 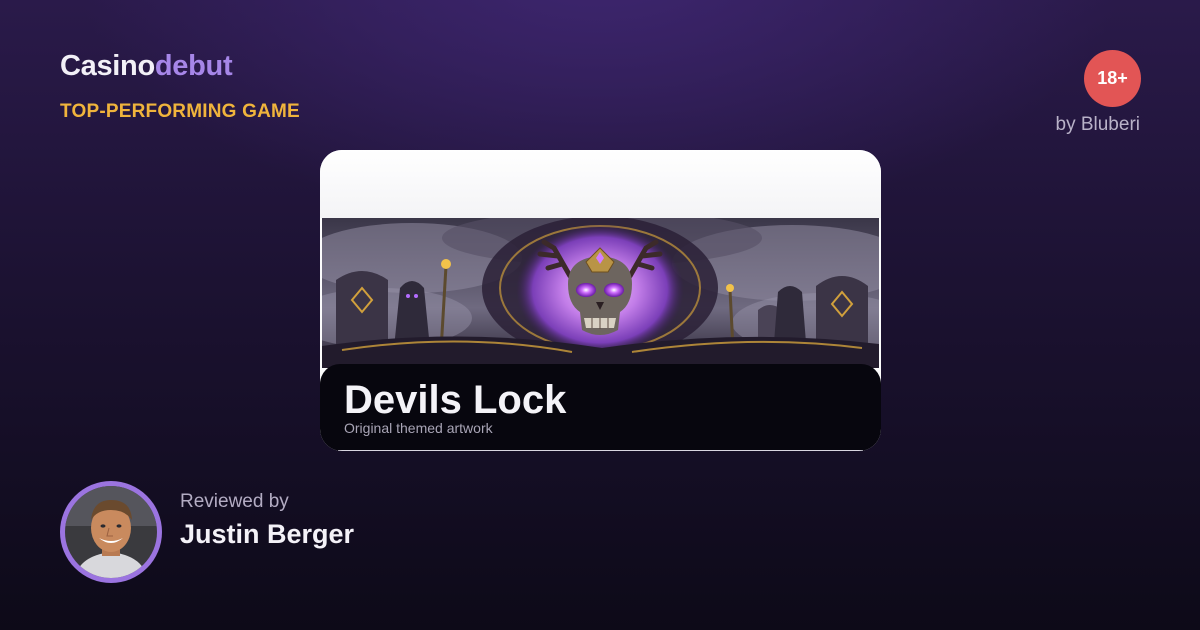 What do you see at coordinates (111, 532) in the screenshot?
I see `reviewer-avatar-icon` at bounding box center [111, 532].